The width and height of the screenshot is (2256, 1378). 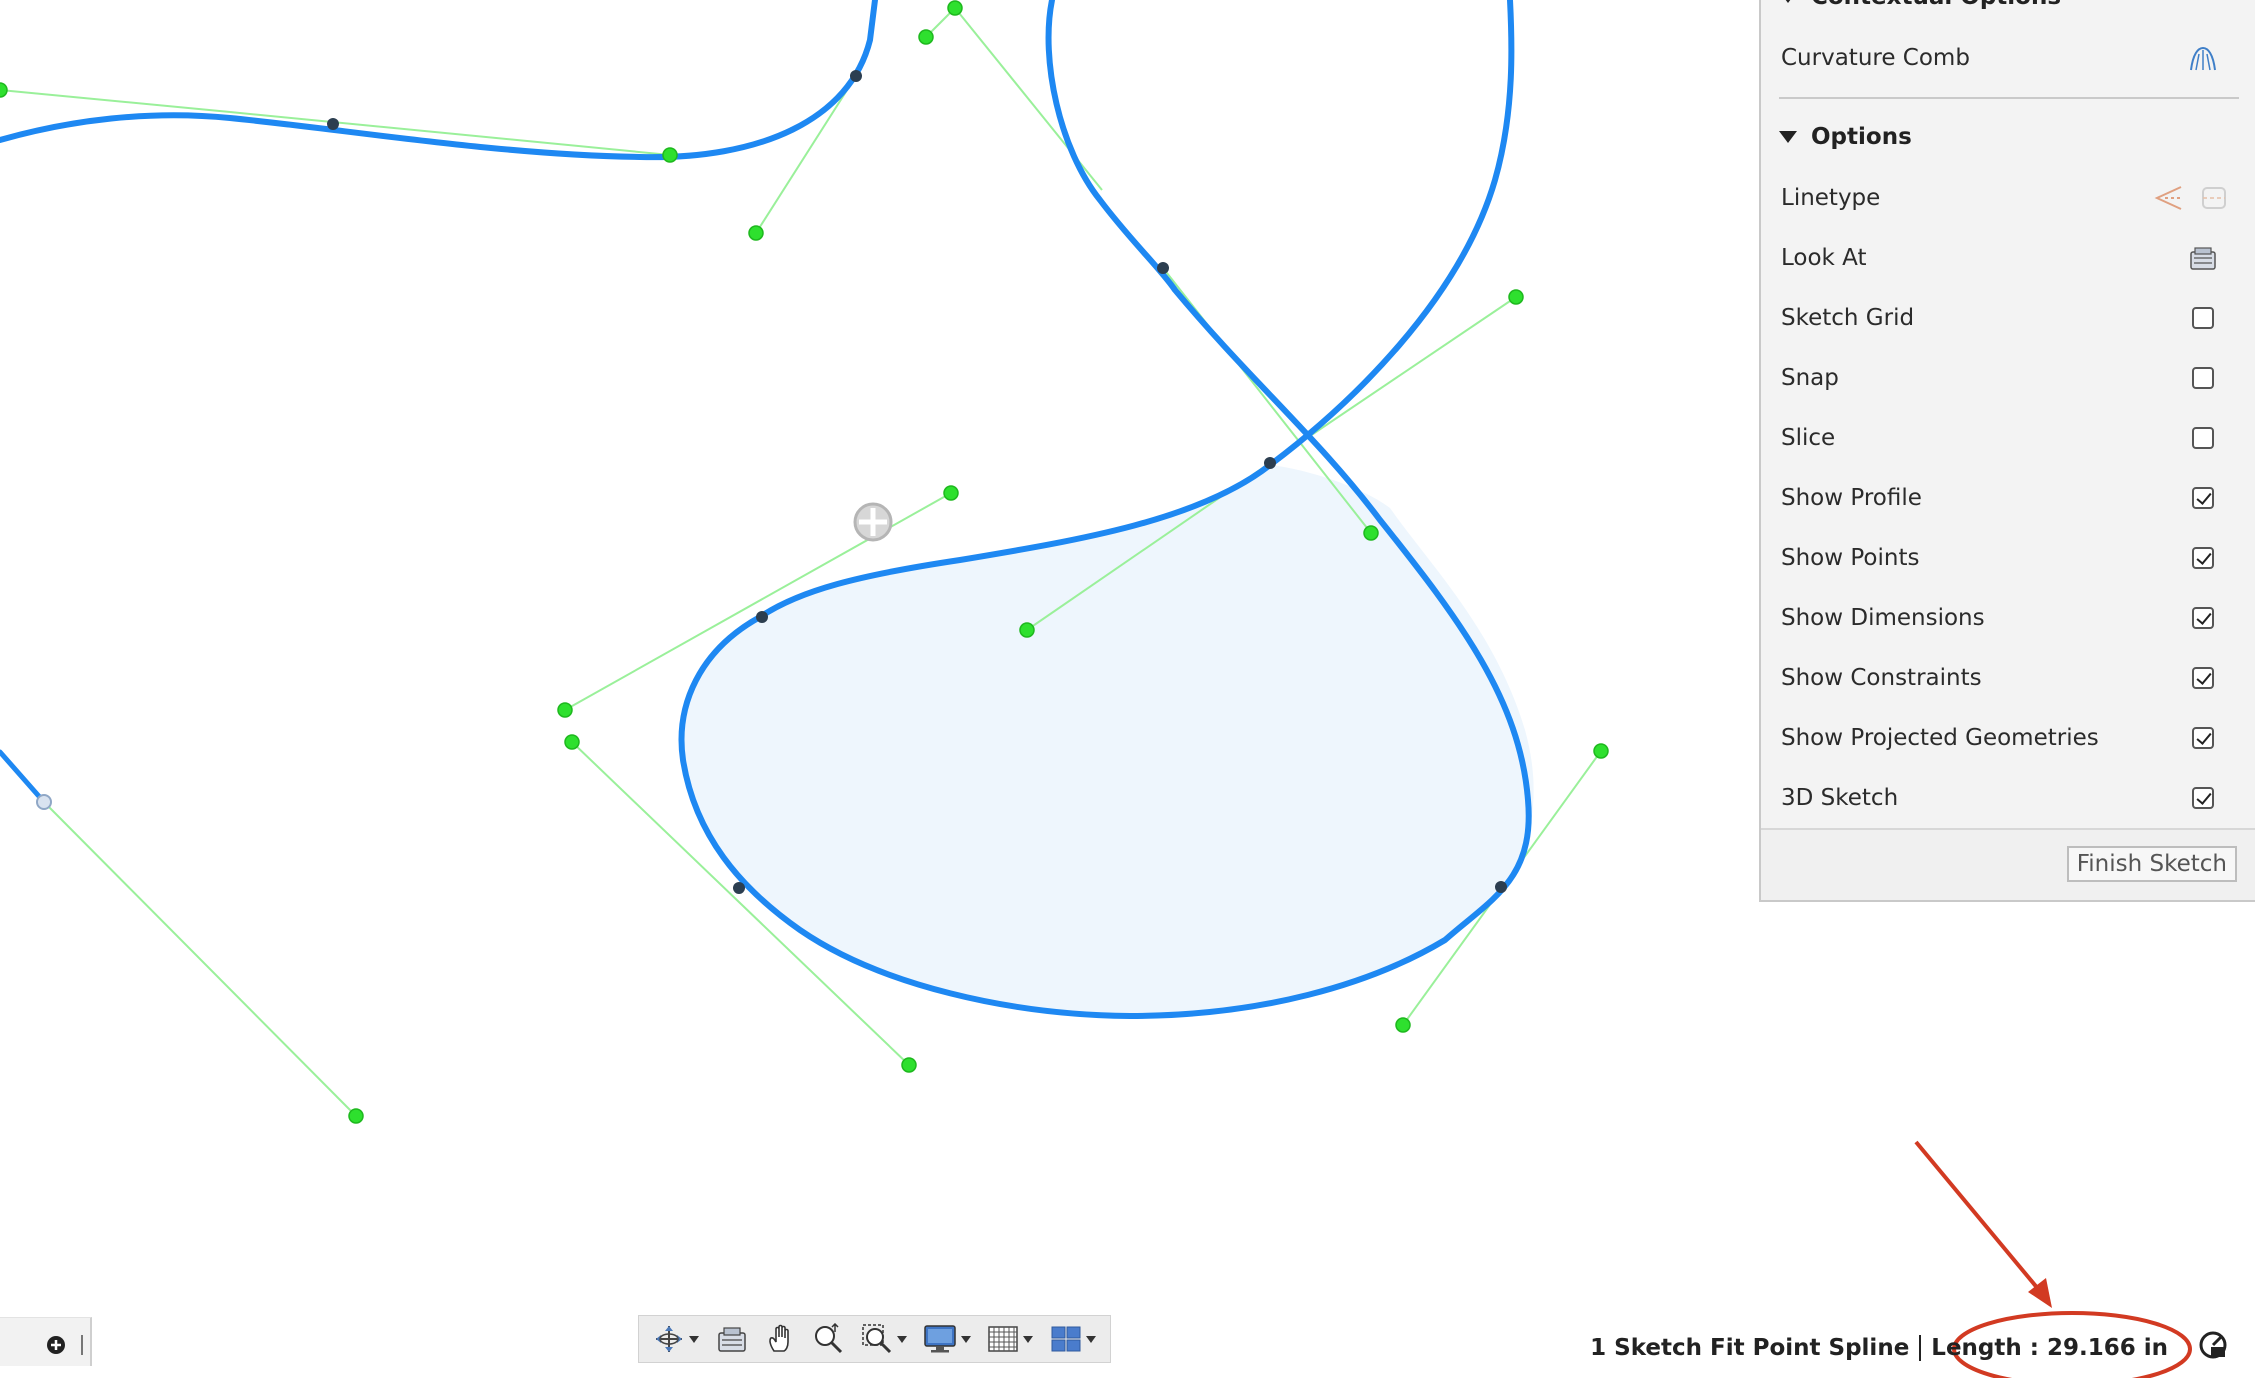 I want to click on zoom-window-tool, so click(x=884, y=1339).